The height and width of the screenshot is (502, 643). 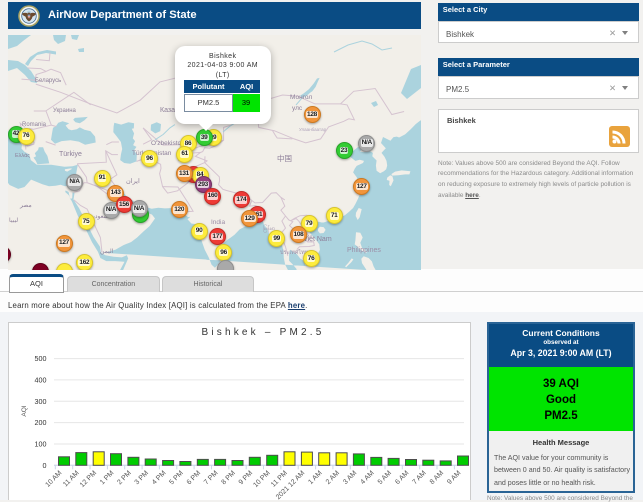 I want to click on svg-text: Ελλάς, so click(x=22, y=155).